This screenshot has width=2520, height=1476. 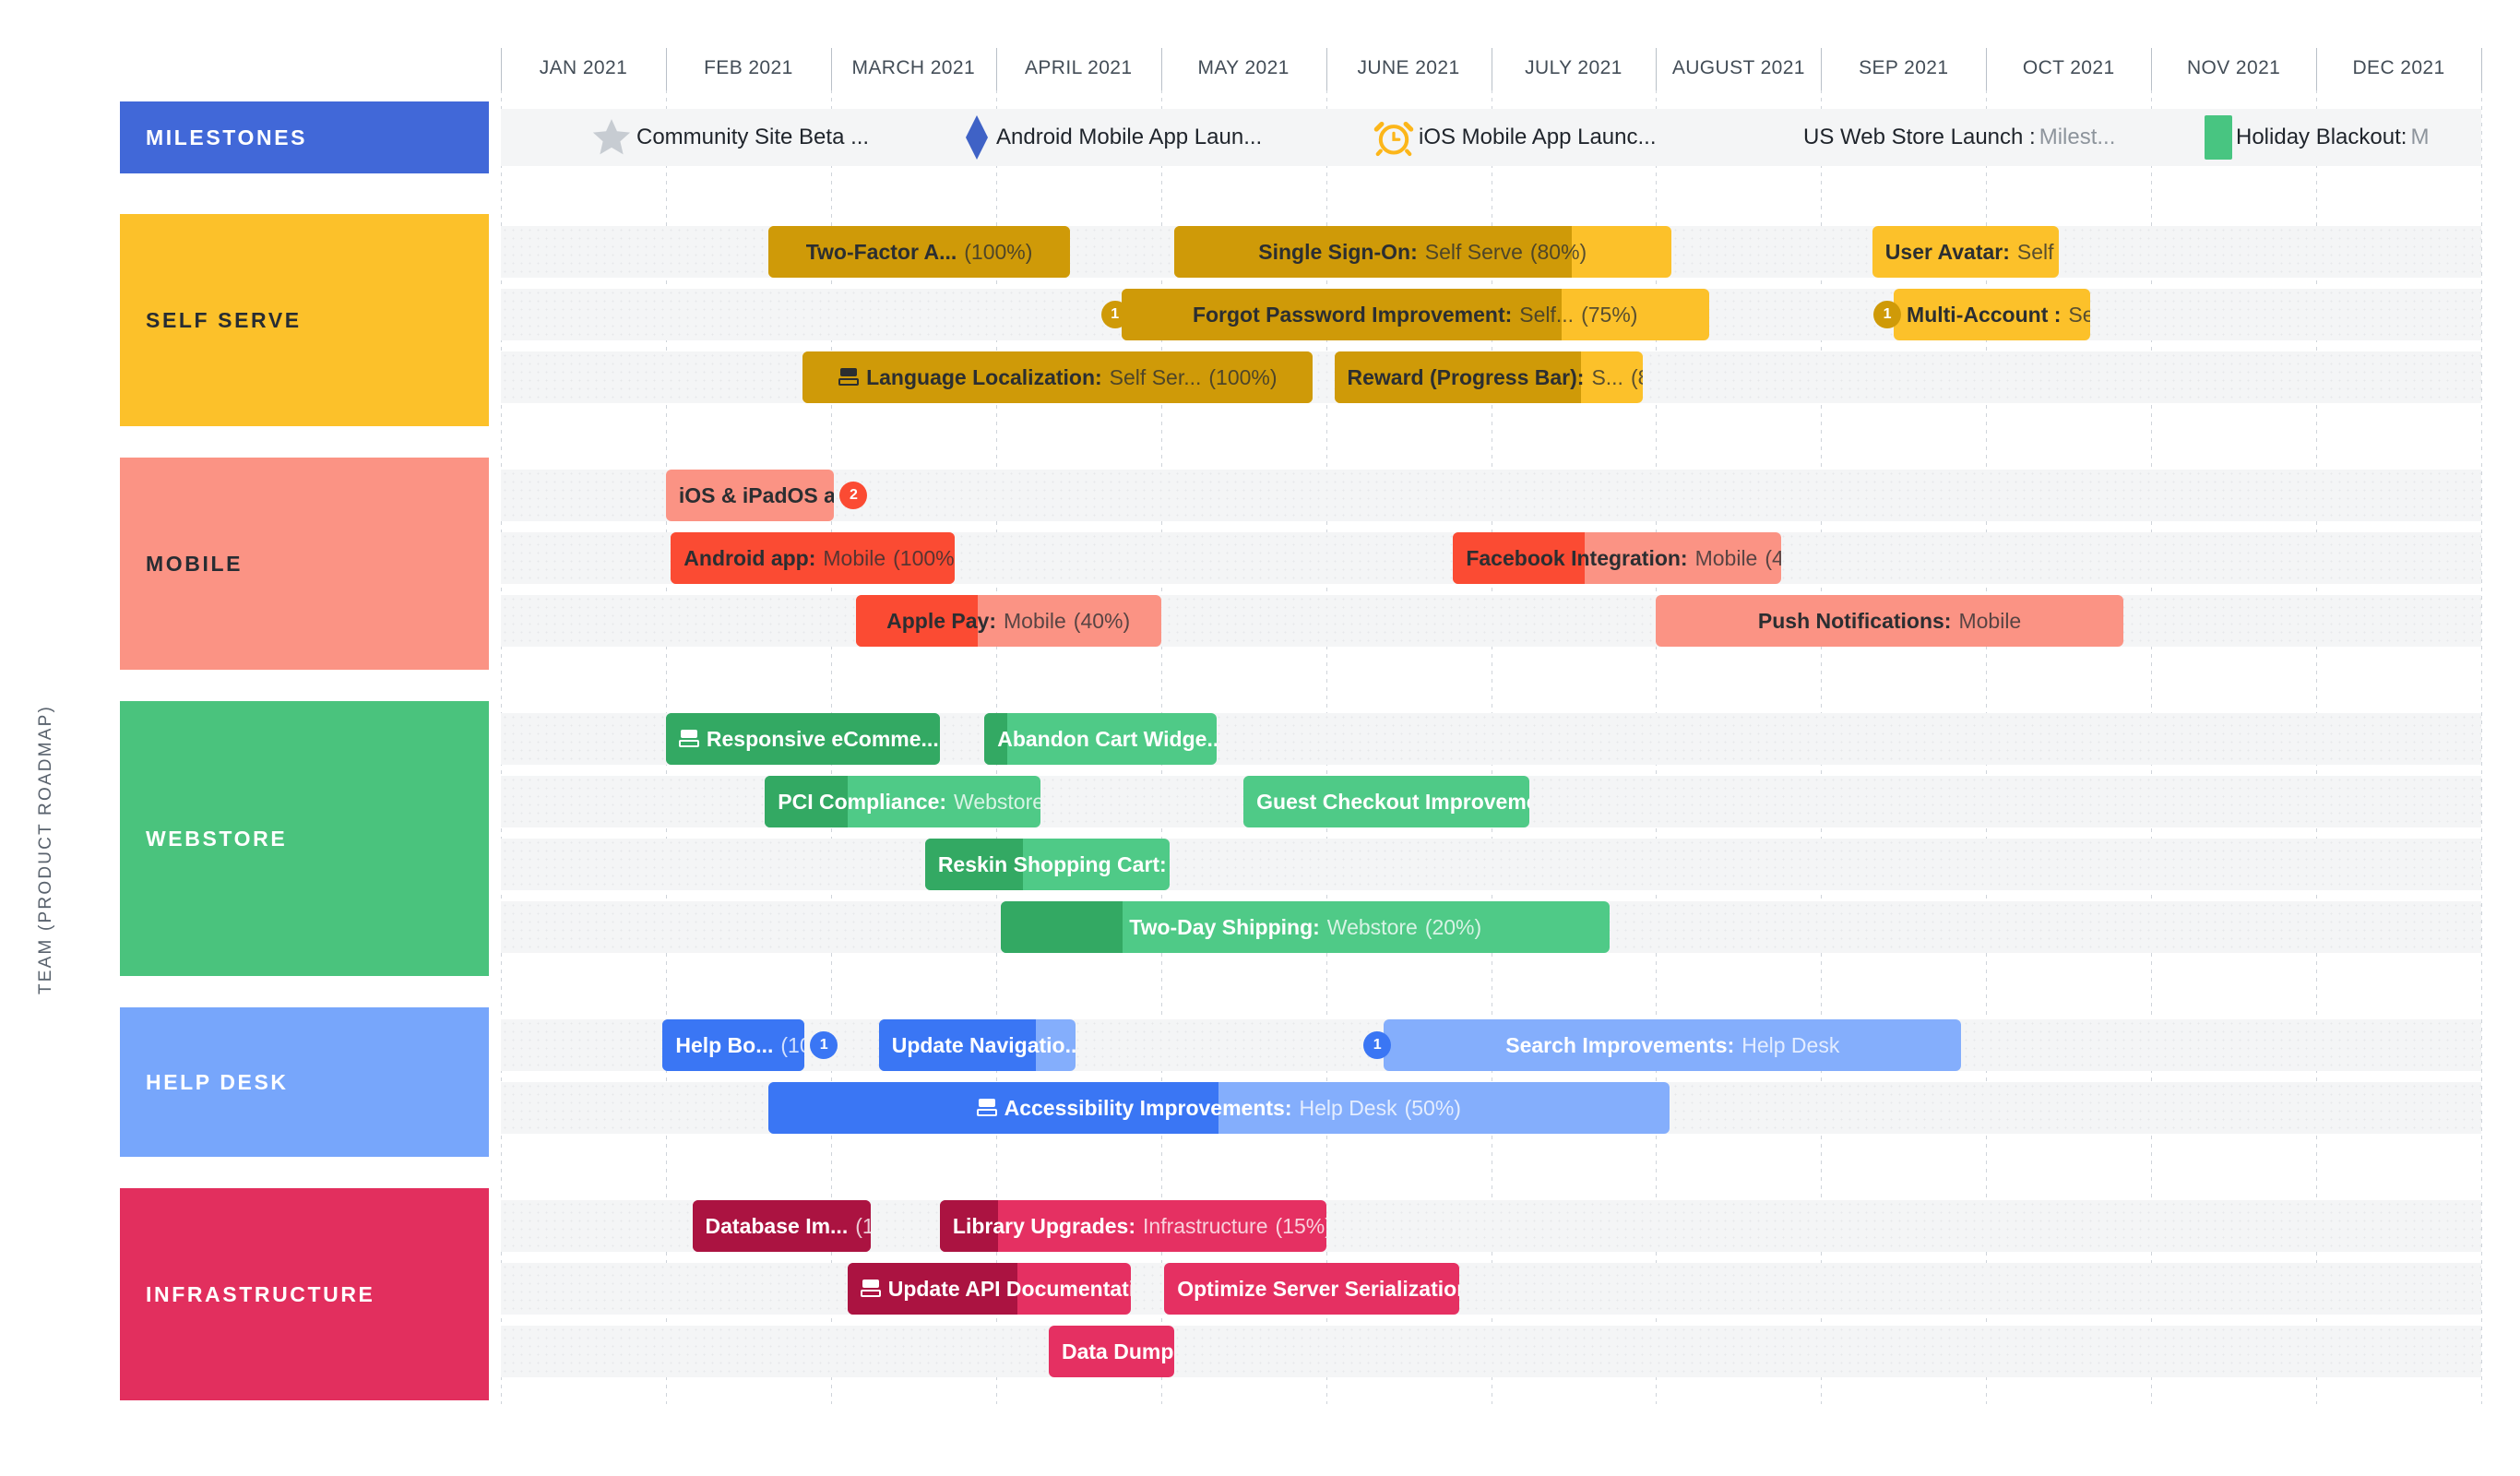 I want to click on task-bar: Library Upgrades: Infrastructure (15%), so click(x=1132, y=1226).